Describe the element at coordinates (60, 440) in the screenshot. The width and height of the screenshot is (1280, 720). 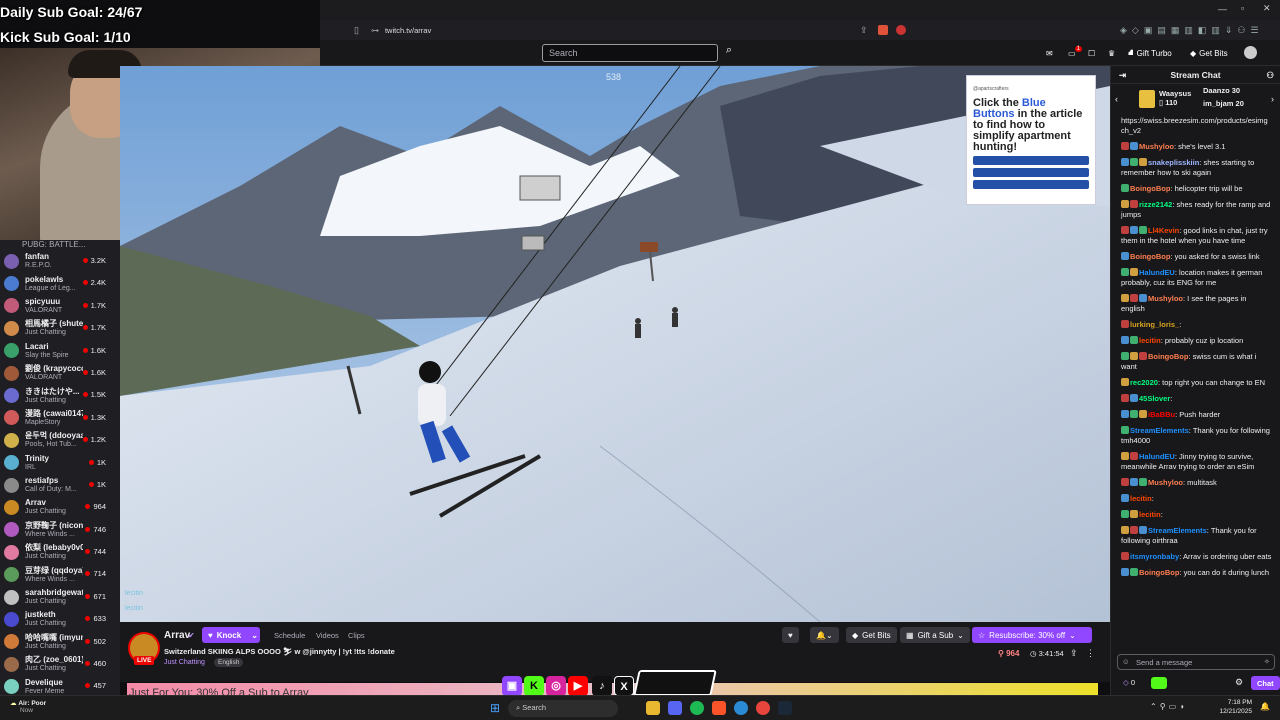
I see `sidebar-channel: 윤두먹 (ddooyaa) Pools, Hot Tub... 1.2K` at that location.